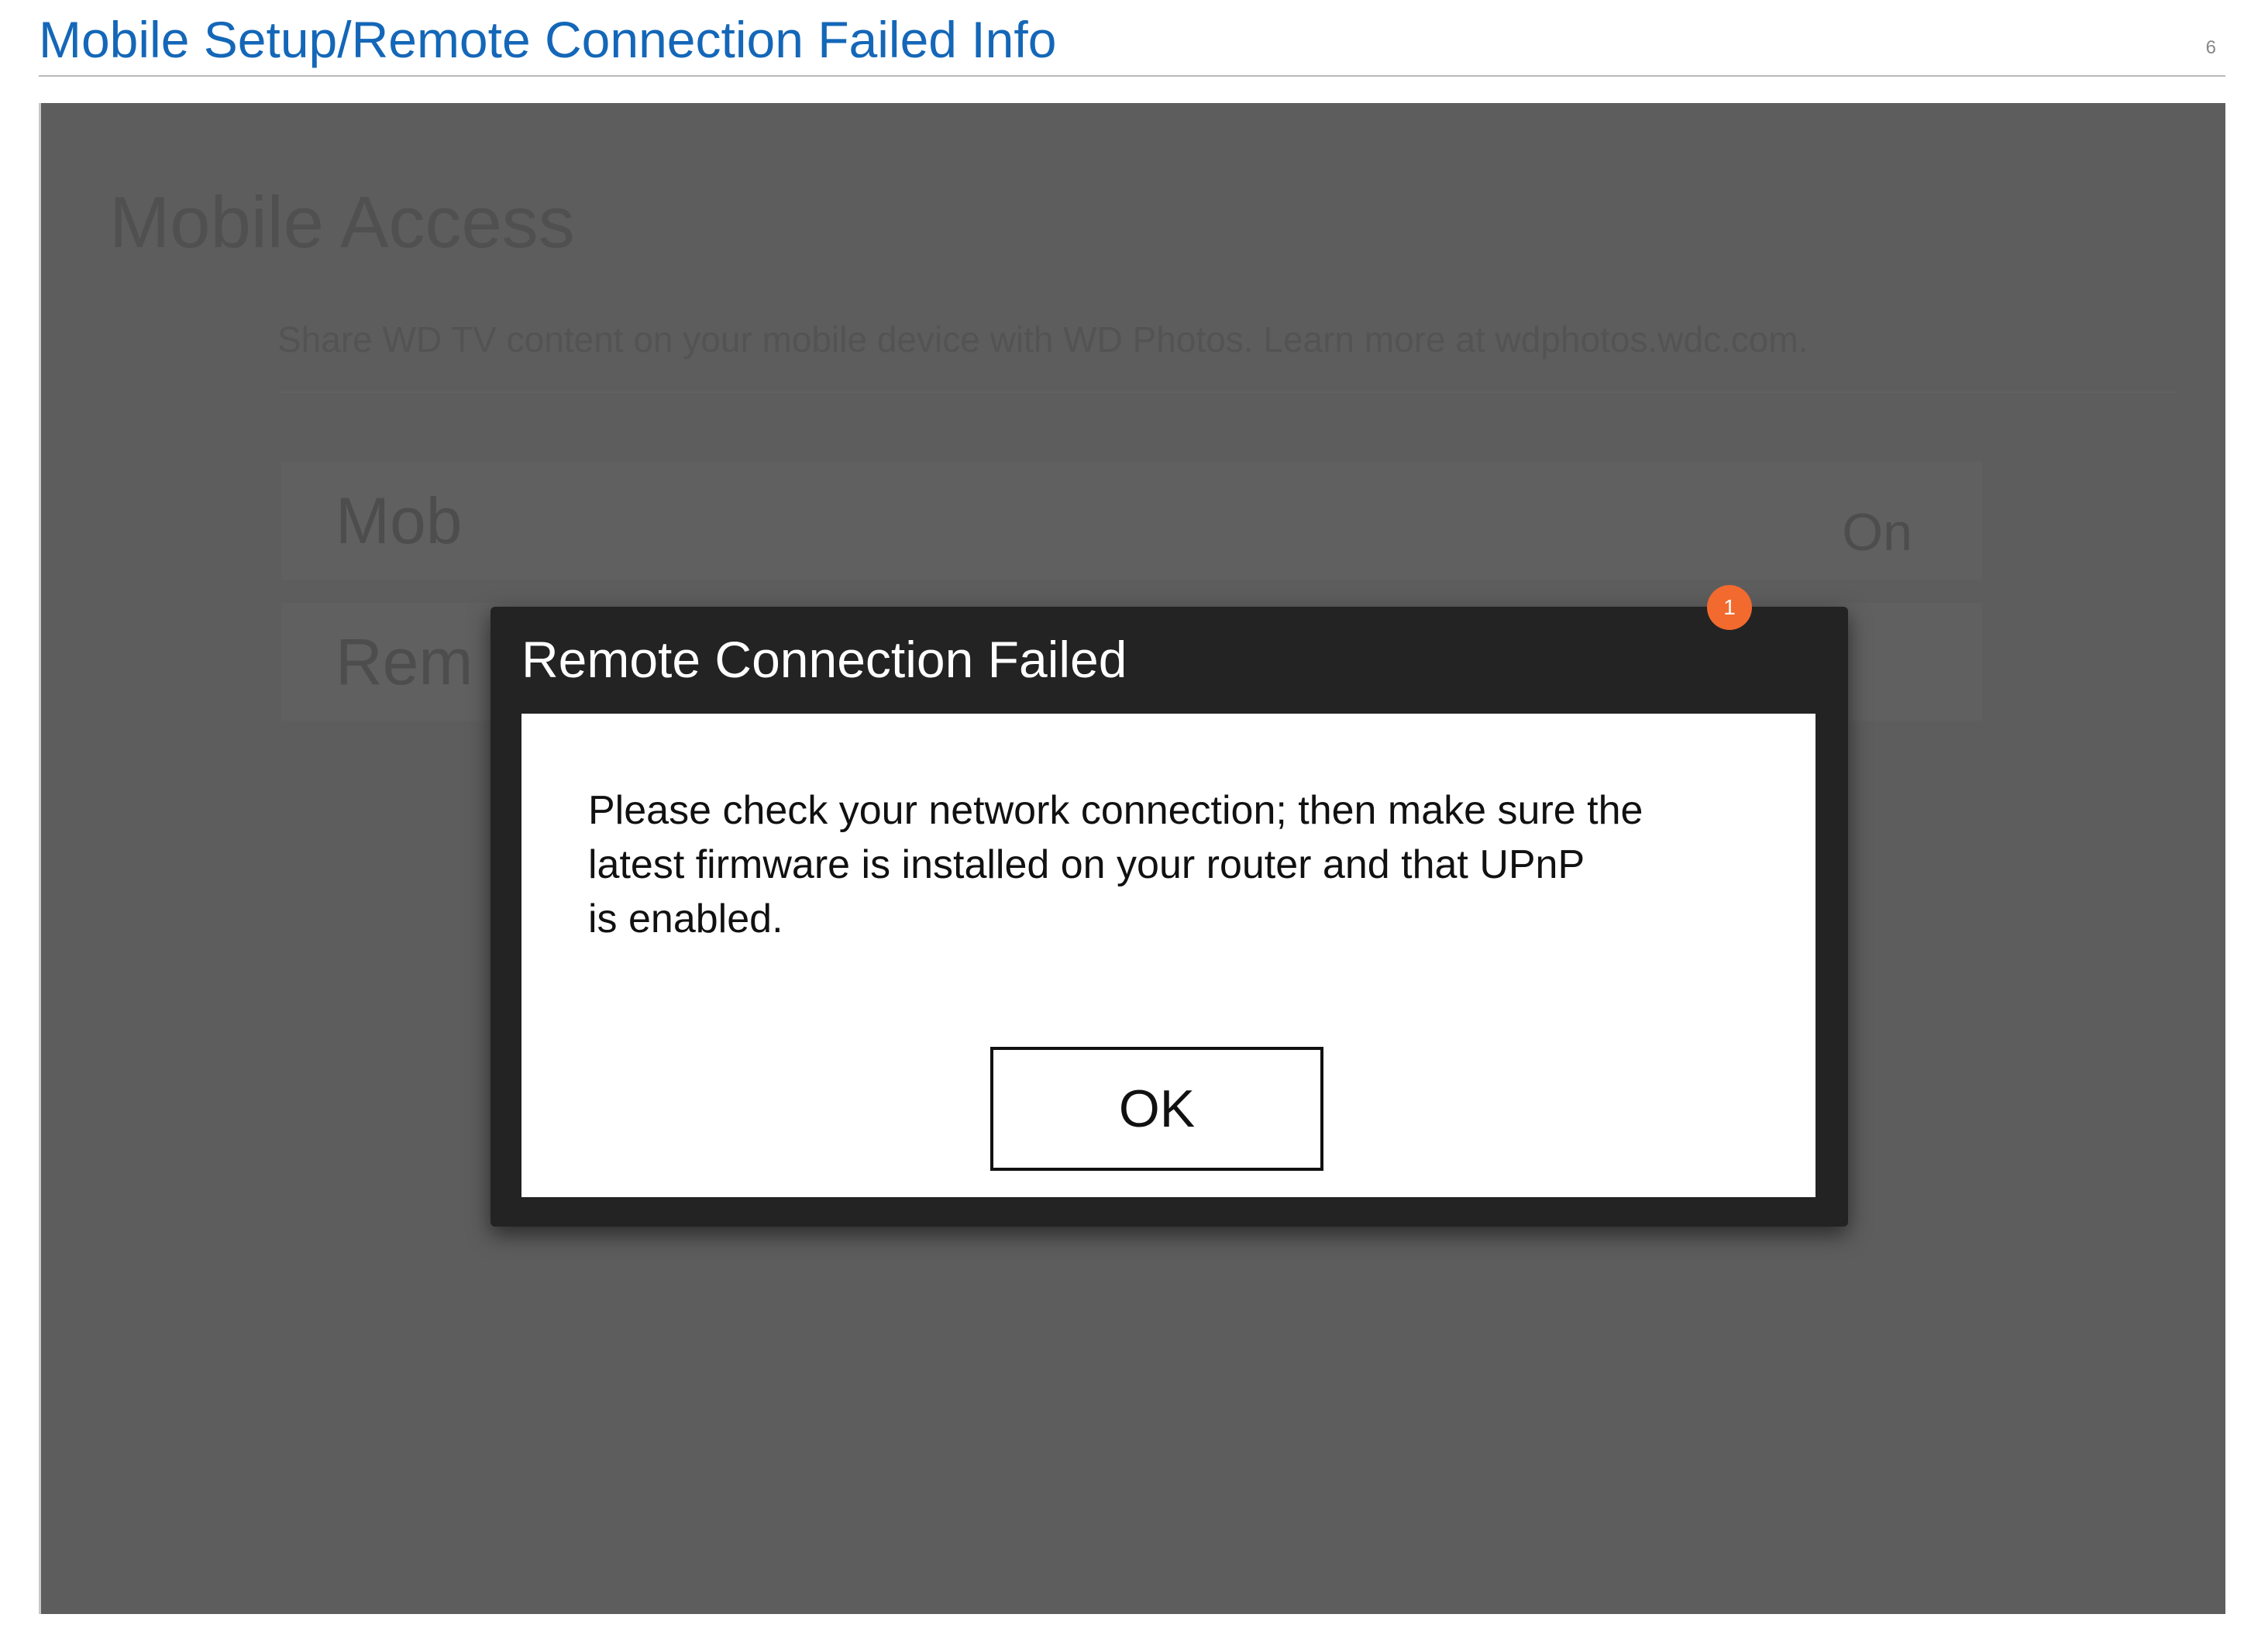  What do you see at coordinates (404, 661) in the screenshot?
I see `setting-row-label: Rem` at bounding box center [404, 661].